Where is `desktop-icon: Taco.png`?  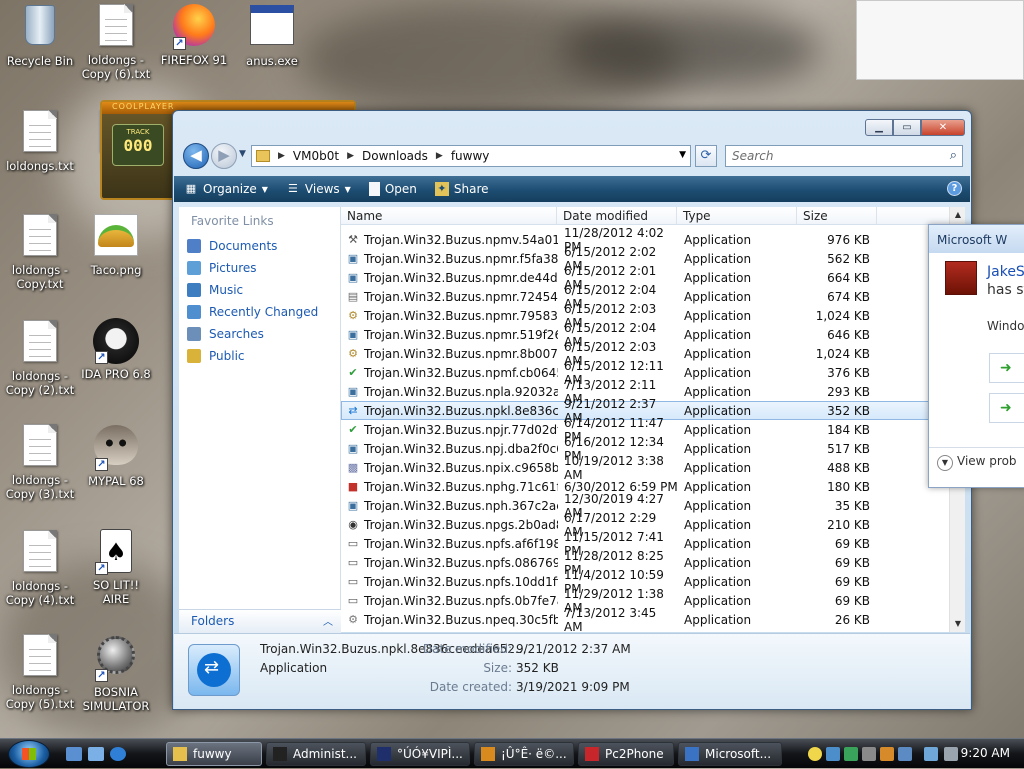 desktop-icon: Taco.png is located at coordinates (116, 244).